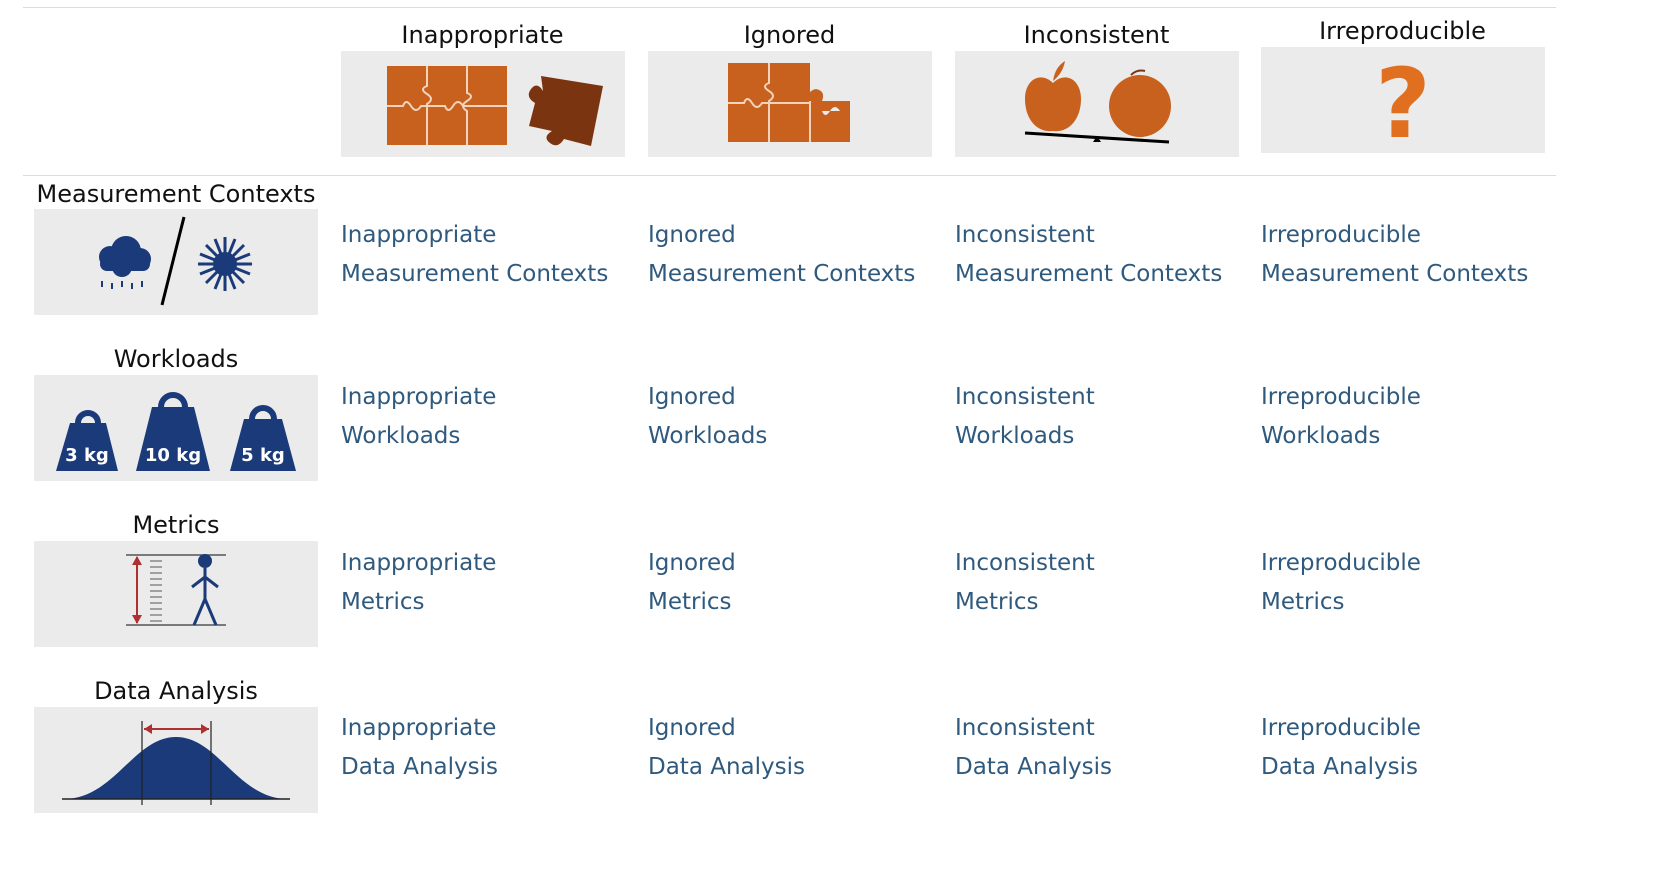 This screenshot has height=882, width=1656. I want to click on cell-inappropriate-data-analysis: Inappropriate Data Analysis, so click(491, 747).